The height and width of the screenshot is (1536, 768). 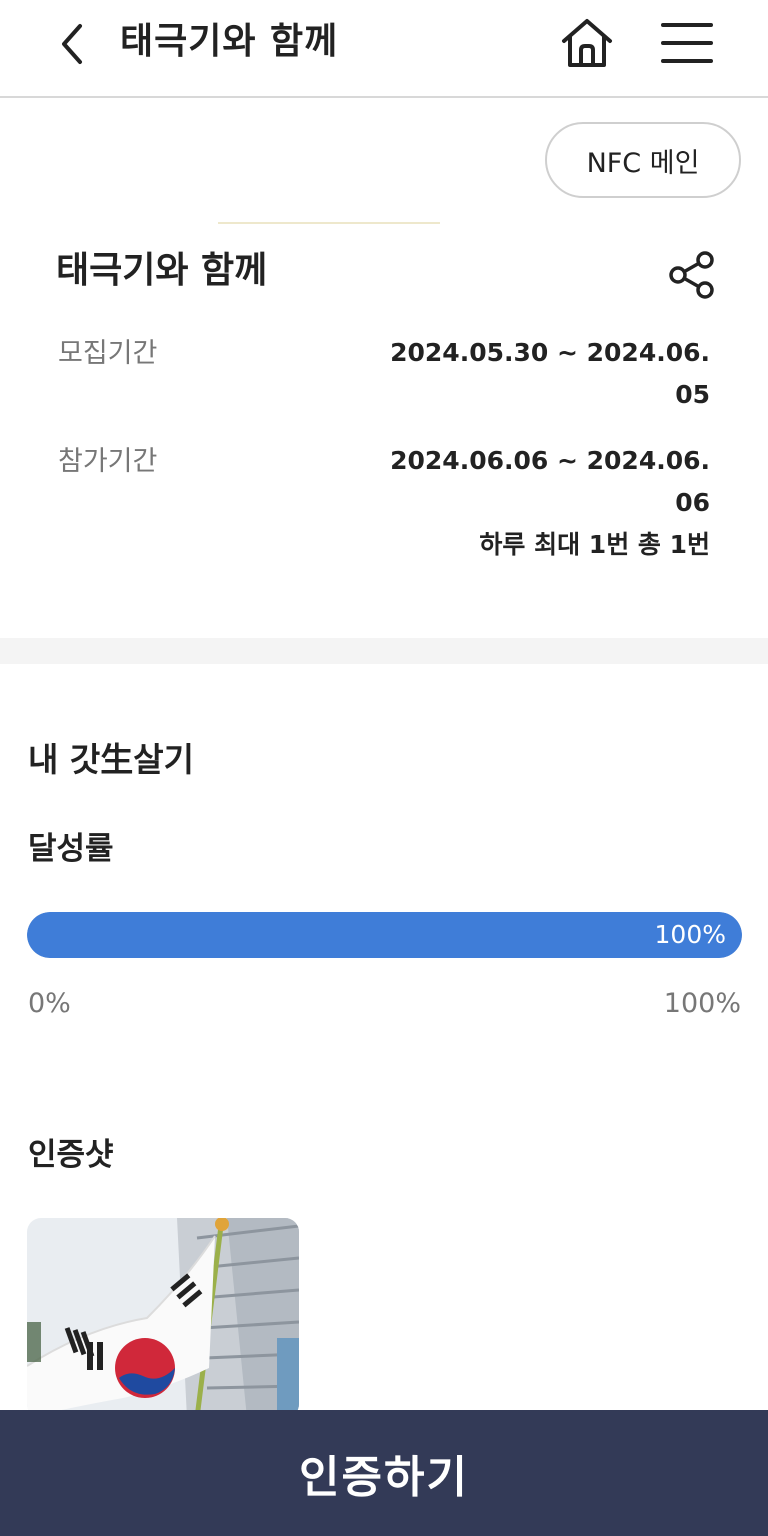 I want to click on back-button, so click(x=71, y=44).